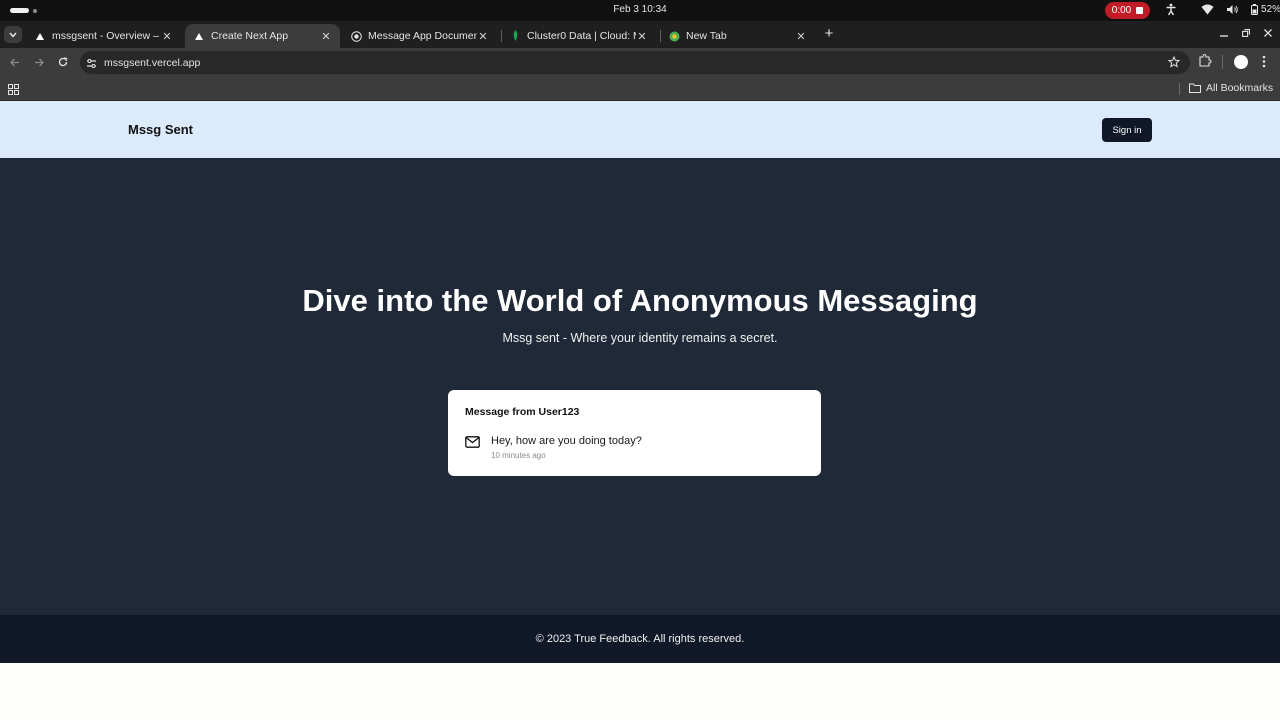  I want to click on forward-button, so click(39, 62).